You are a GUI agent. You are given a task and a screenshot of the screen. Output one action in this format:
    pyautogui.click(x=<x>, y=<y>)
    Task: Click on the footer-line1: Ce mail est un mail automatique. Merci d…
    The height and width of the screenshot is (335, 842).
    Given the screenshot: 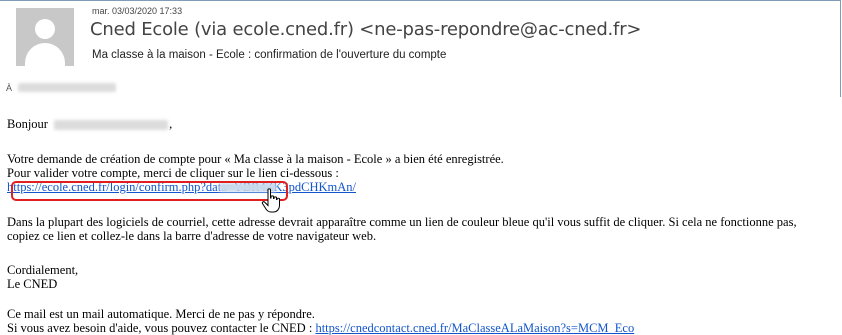 What is the action you would take?
    pyautogui.click(x=161, y=314)
    